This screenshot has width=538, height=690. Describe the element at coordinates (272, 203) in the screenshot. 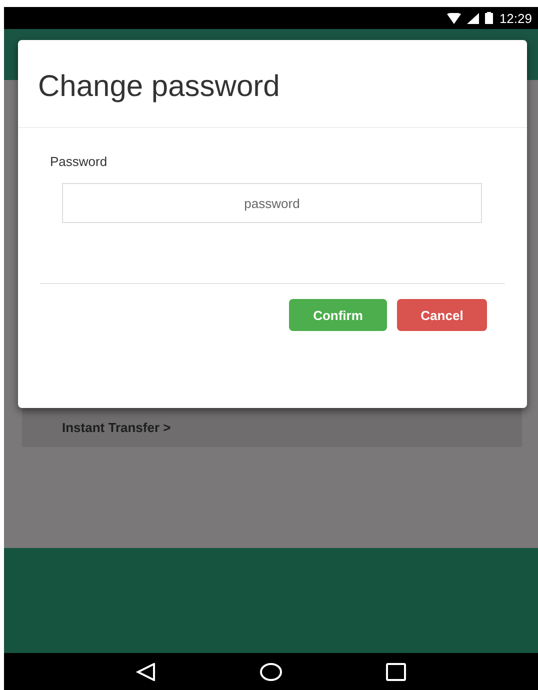

I see `password-field: password` at that location.